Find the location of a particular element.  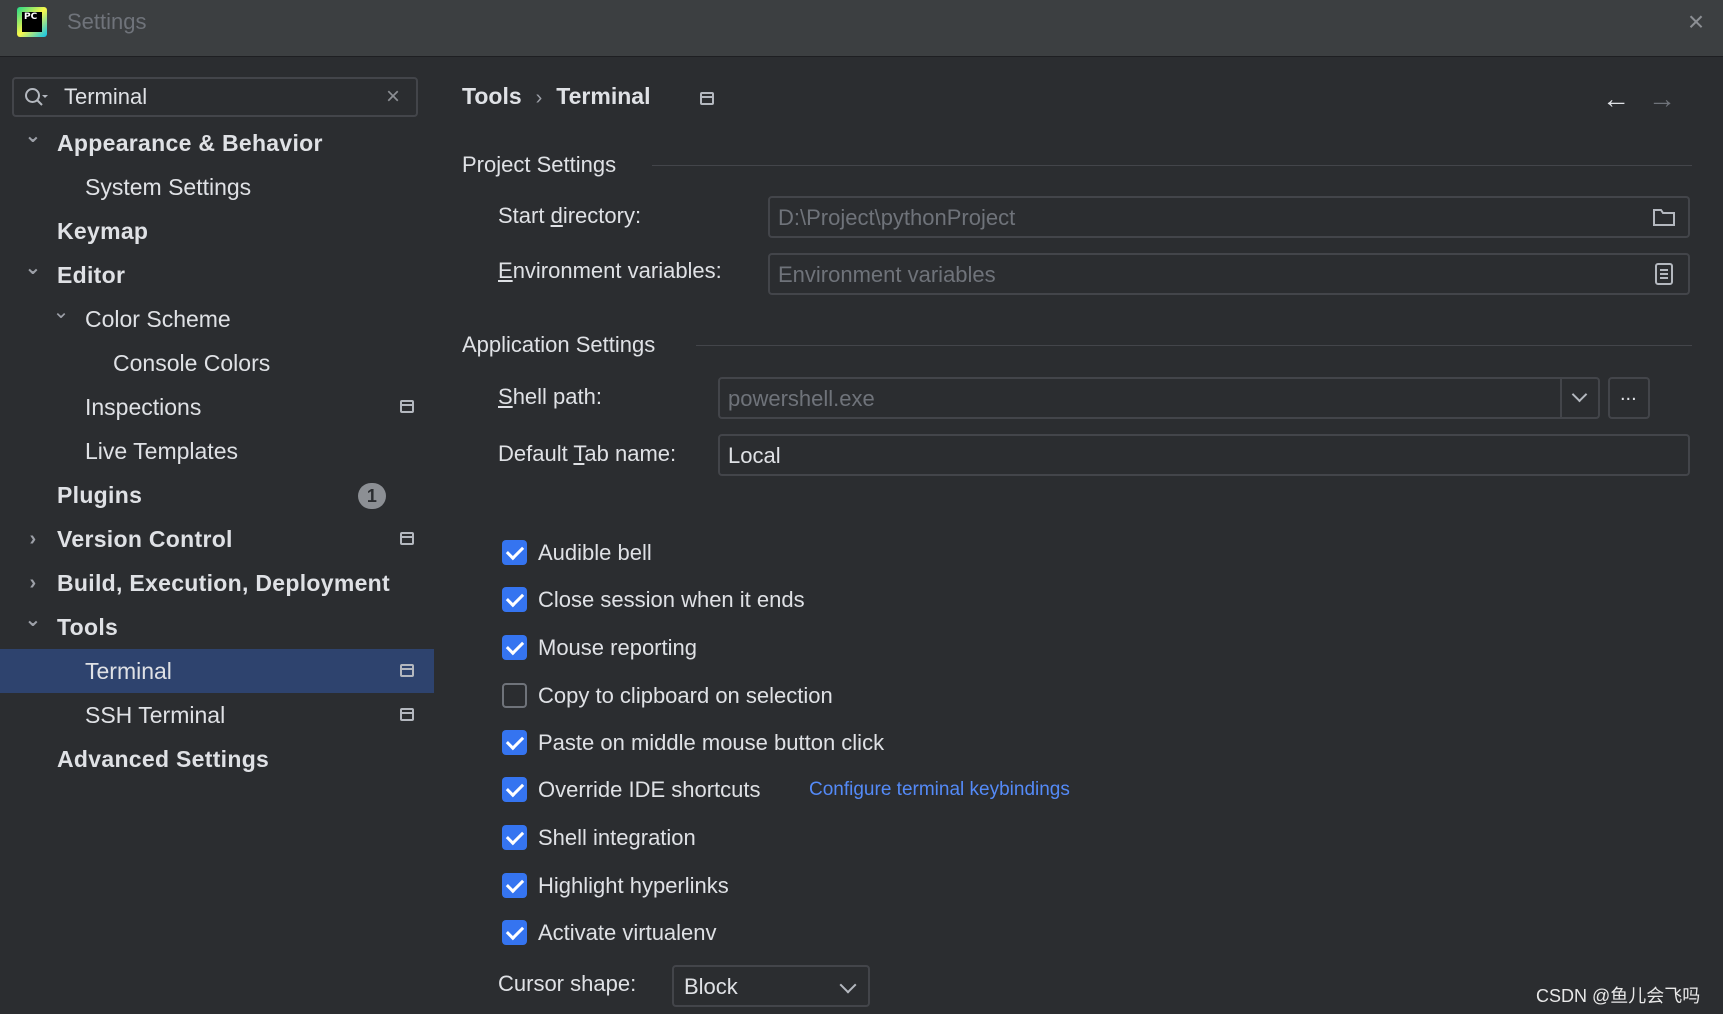

cursor-shape-value: Block is located at coordinates (711, 986).